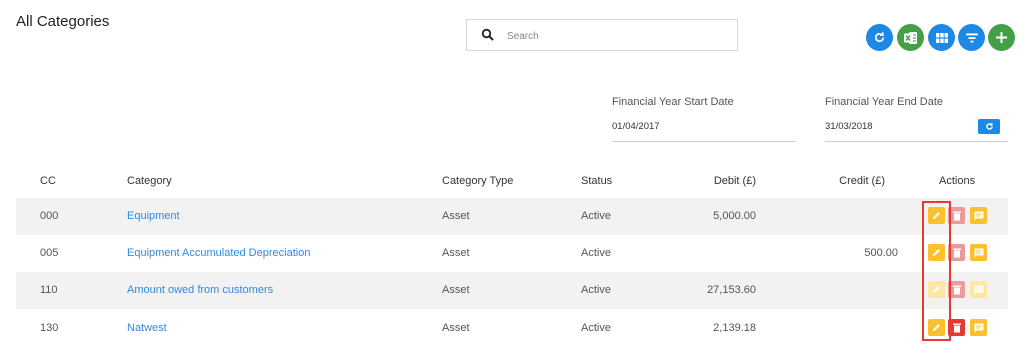 This screenshot has width=1024, height=353. Describe the element at coordinates (153, 216) in the screenshot. I see `category-link: Equipment` at that location.